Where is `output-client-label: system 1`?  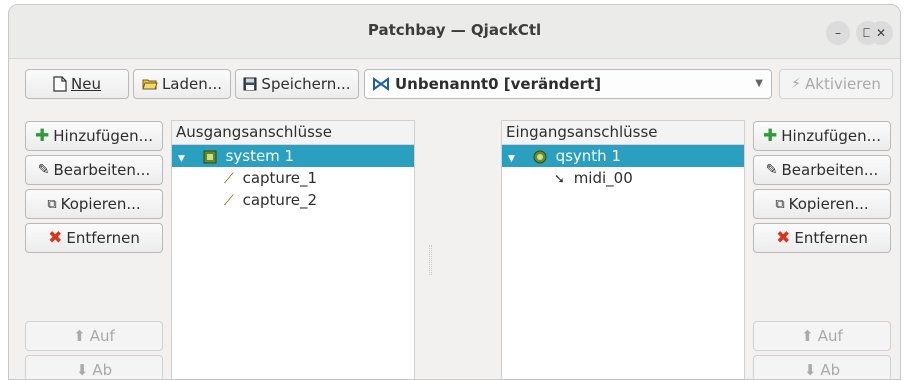 output-client-label: system 1 is located at coordinates (260, 156).